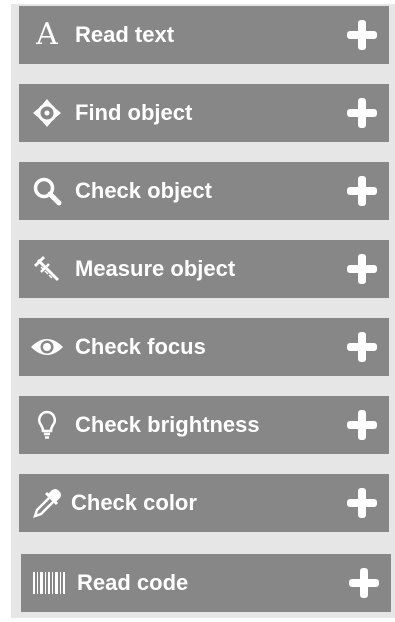  I want to click on letter-a-glyph: A, so click(47, 34).